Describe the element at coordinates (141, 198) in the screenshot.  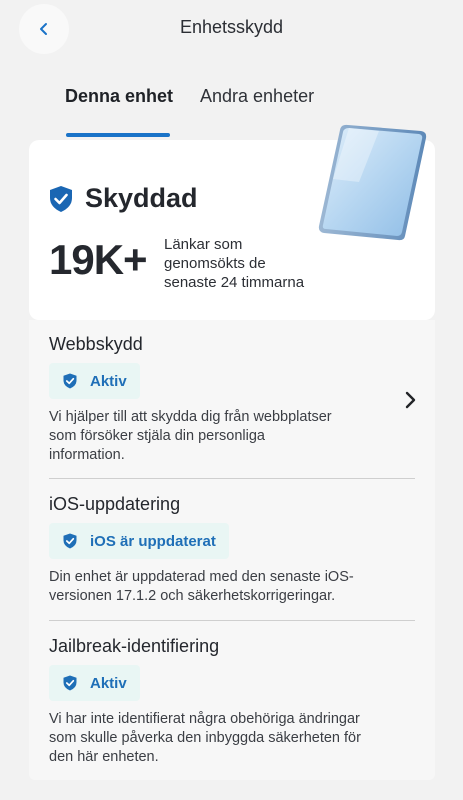
I see `protection-status-title: Skyddad` at that location.